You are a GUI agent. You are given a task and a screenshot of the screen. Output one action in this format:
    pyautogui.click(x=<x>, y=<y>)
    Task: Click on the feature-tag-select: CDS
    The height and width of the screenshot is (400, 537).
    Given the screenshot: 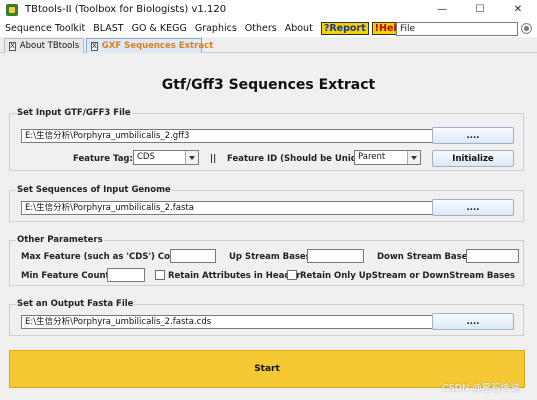 What is the action you would take?
    pyautogui.click(x=166, y=157)
    